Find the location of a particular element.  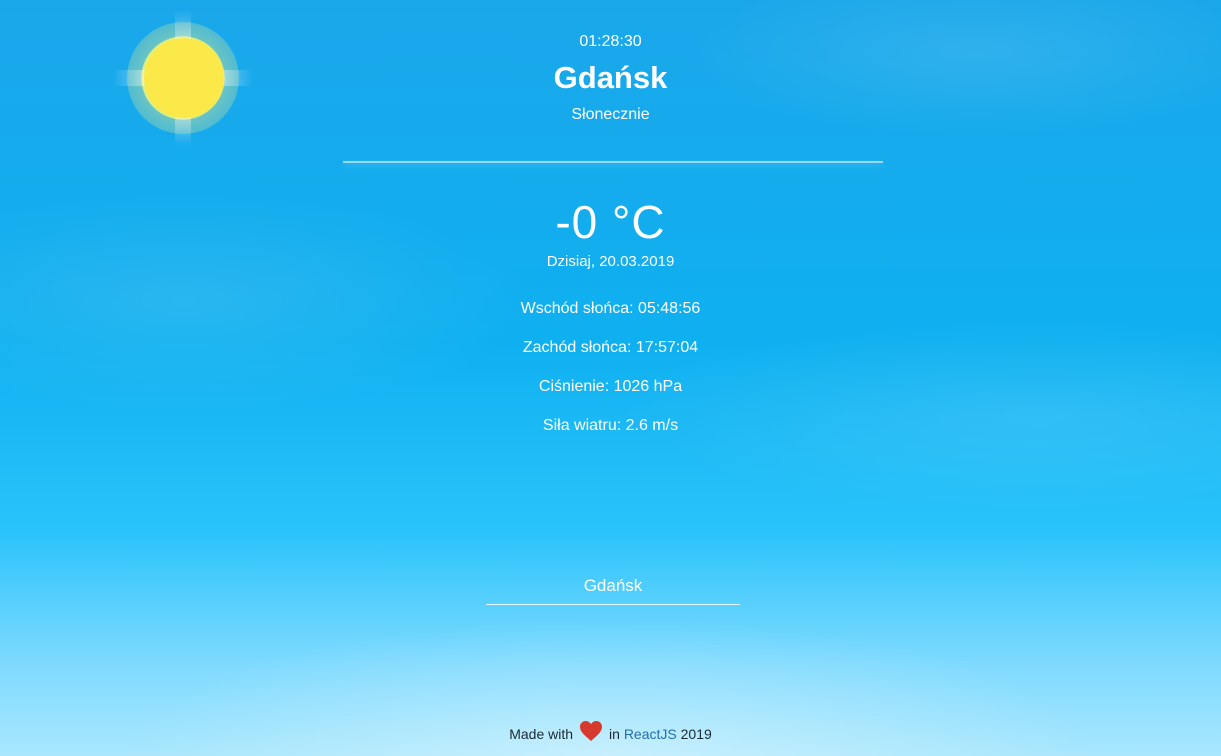

city-search-input is located at coordinates (613, 586).